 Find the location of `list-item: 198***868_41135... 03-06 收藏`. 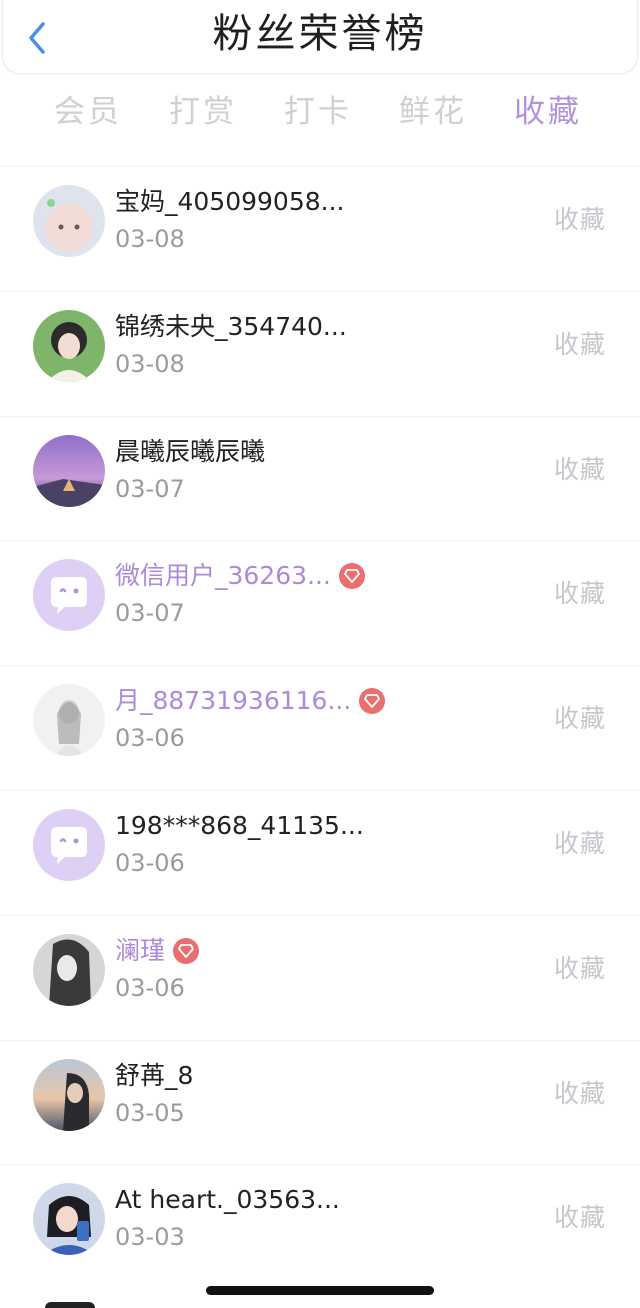

list-item: 198***868_41135... 03-06 收藏 is located at coordinates (320, 852).